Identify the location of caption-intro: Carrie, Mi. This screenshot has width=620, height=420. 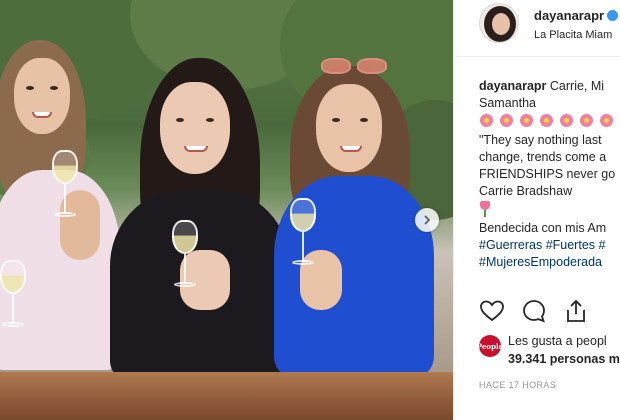
(577, 86).